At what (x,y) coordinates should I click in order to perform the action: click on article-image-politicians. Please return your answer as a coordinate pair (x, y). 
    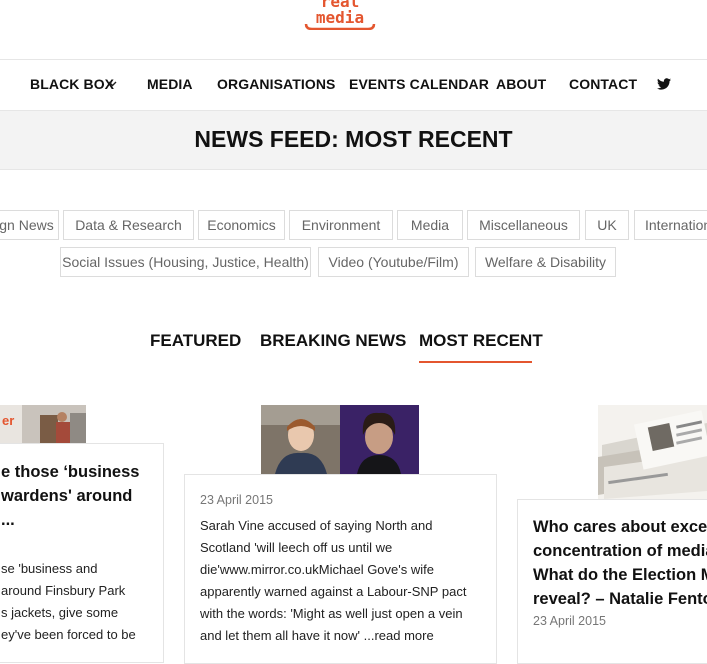
    Looking at the image, I should click on (340, 439).